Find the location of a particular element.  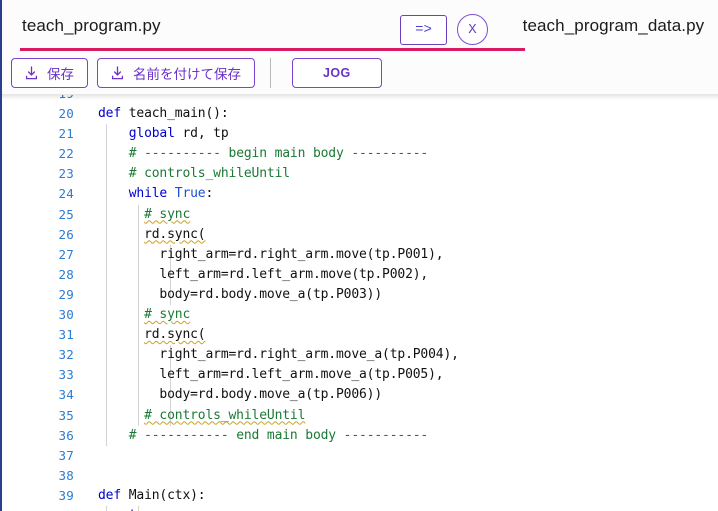

line-content: left_arm=rd.left_arm.move_a(tp.P005), is located at coordinates (270, 375).